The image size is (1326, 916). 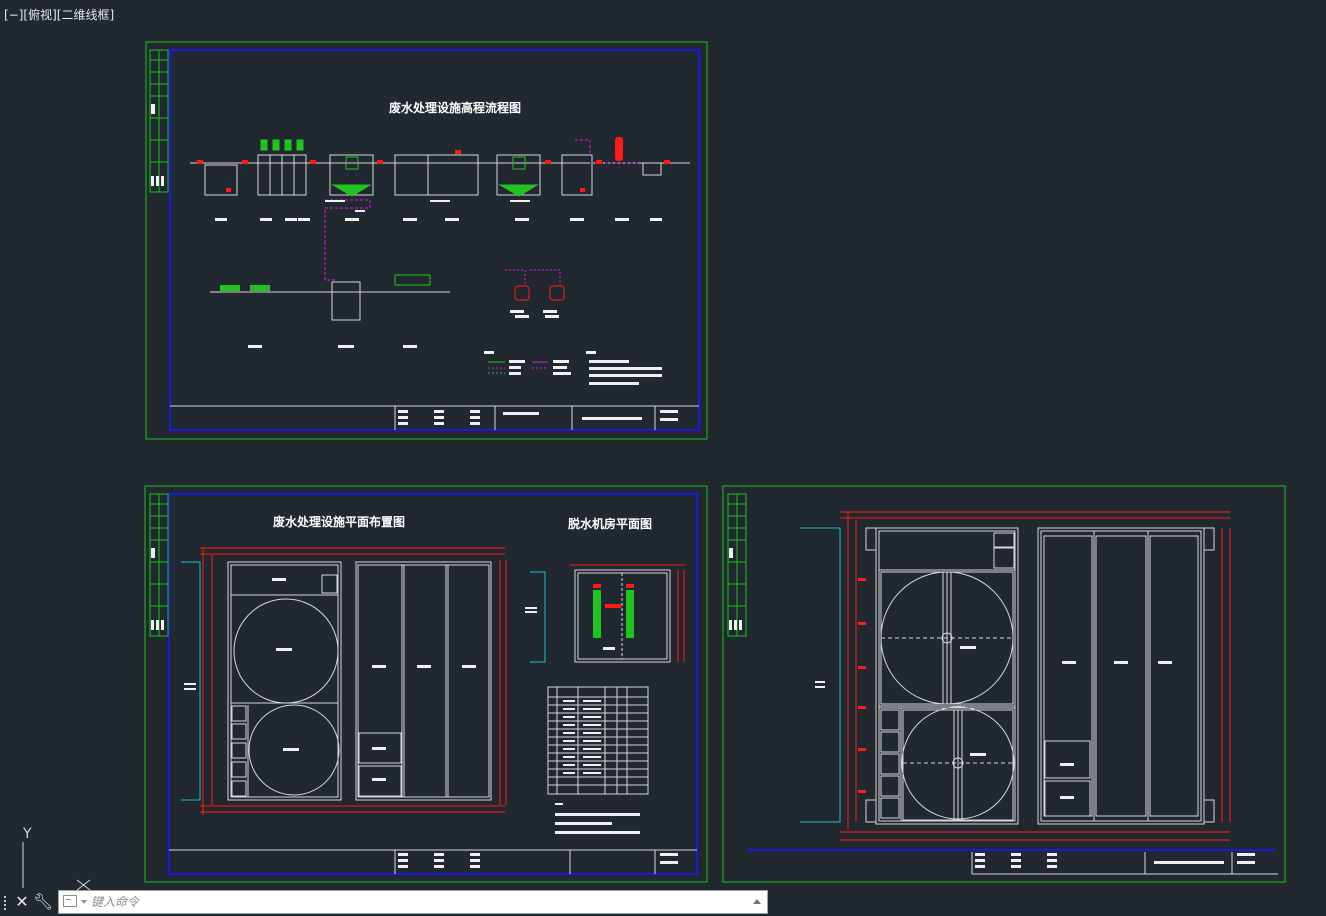 What do you see at coordinates (330, 297) in the screenshot?
I see `sludge-process` at bounding box center [330, 297].